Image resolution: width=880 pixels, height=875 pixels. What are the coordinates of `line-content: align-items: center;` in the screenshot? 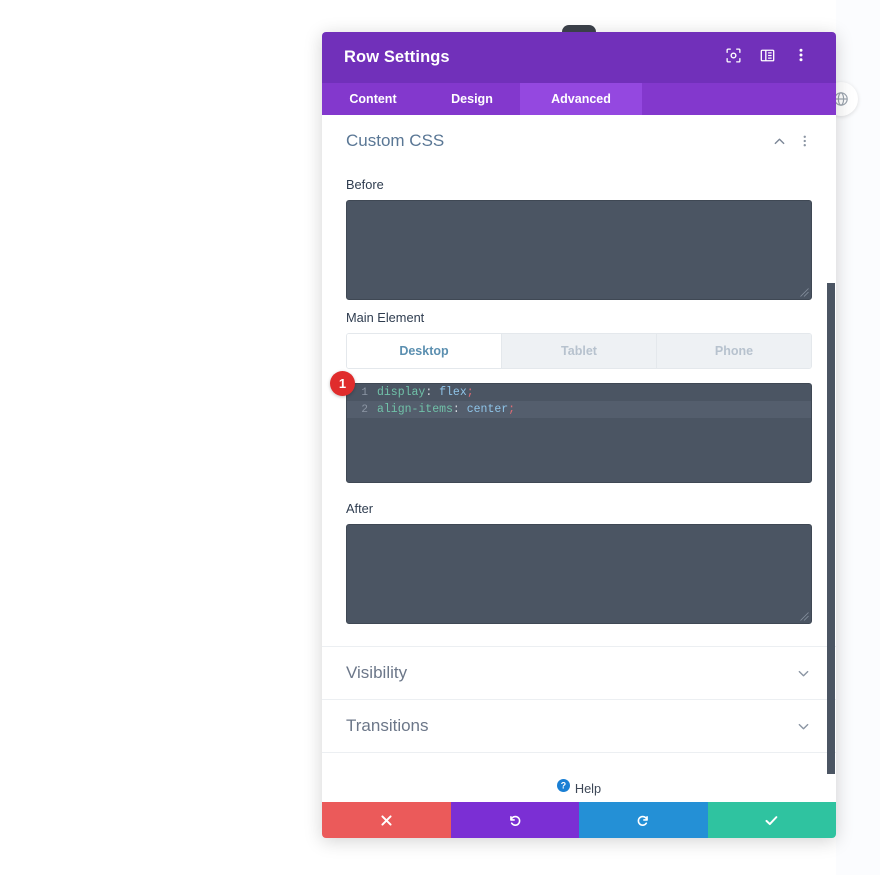 It's located at (446, 409).